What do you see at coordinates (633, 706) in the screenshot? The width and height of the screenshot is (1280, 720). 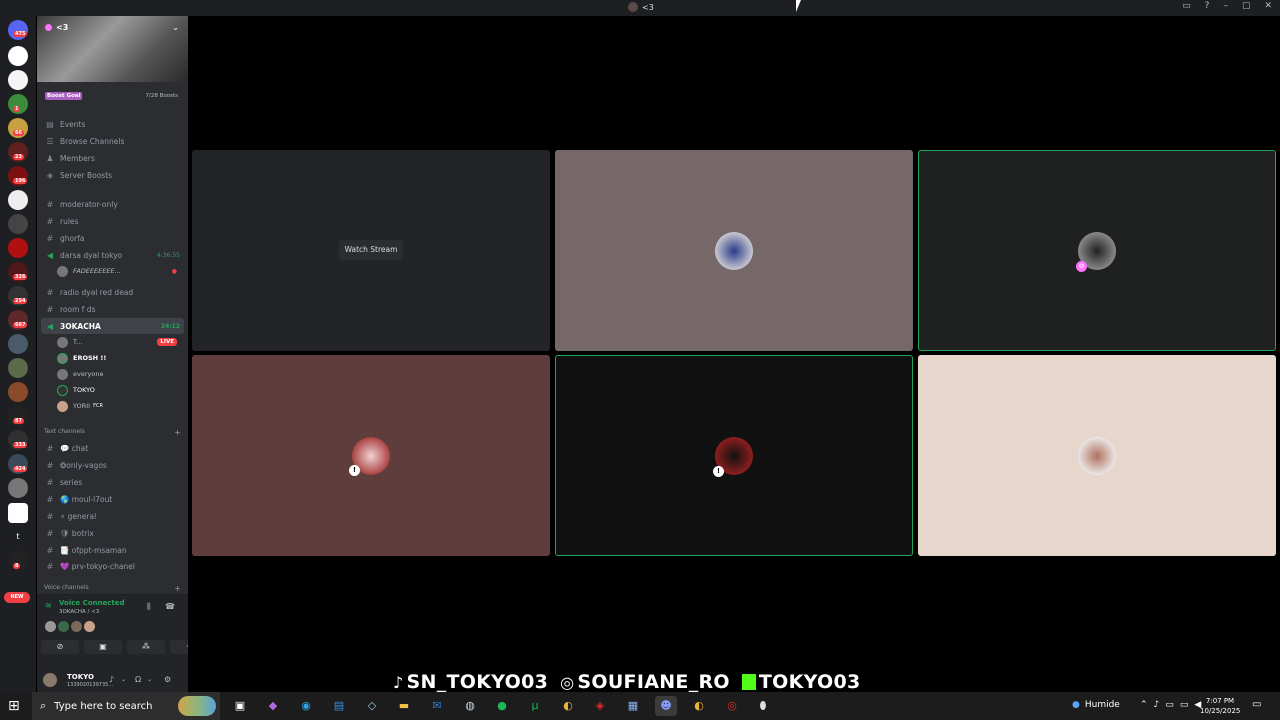 I see `calculator-icon: ▦` at bounding box center [633, 706].